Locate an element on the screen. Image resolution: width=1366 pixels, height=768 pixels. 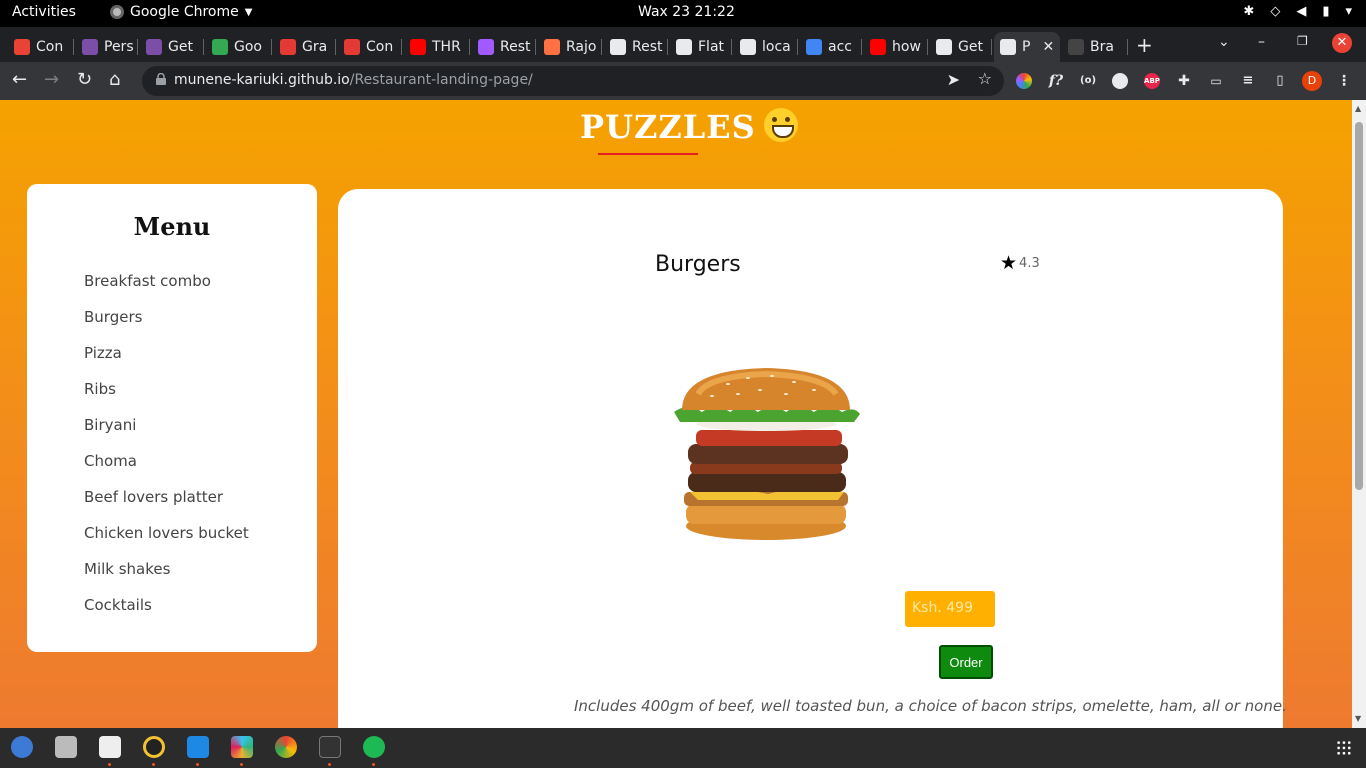
bookmark-star-icon: ☆ is located at coordinates (985, 78).